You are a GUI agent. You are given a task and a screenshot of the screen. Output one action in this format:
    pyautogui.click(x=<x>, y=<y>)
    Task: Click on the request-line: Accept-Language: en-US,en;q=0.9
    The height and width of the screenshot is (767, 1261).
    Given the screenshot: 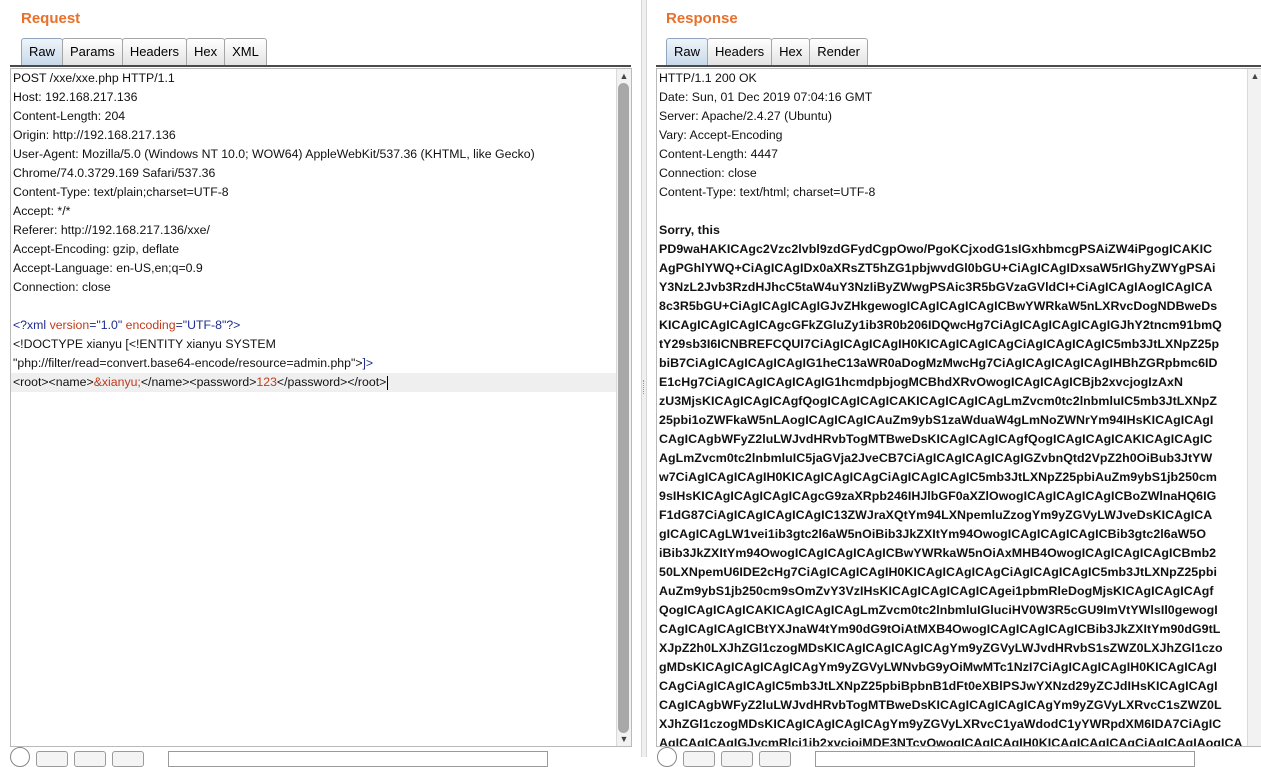 What is the action you would take?
    pyautogui.click(x=108, y=268)
    